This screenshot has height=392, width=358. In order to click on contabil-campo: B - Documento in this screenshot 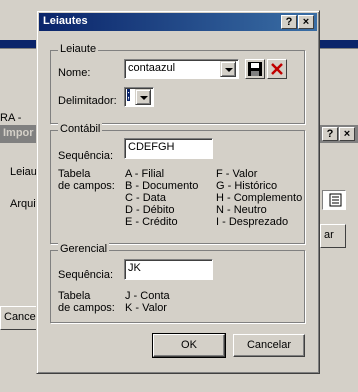, I will do `click(162, 186)`.